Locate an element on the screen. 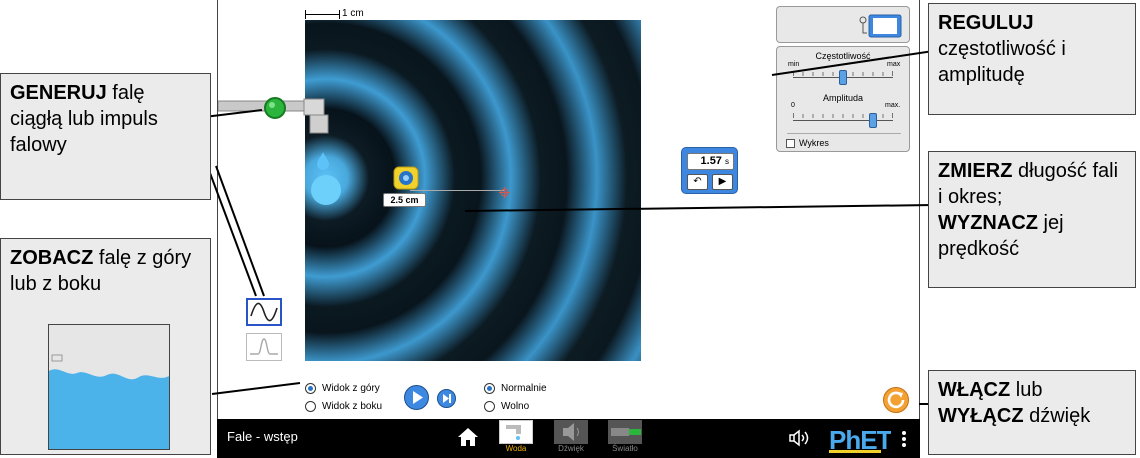 Image resolution: width=1140 pixels, height=458 pixels. callout-sound-bold2: WYŁĄCZ is located at coordinates (981, 416).